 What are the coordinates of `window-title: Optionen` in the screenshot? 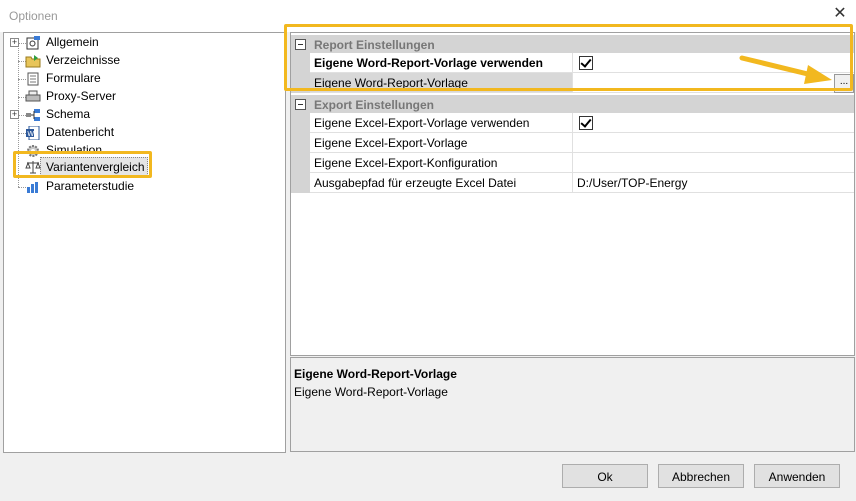 It's located at (33, 16).